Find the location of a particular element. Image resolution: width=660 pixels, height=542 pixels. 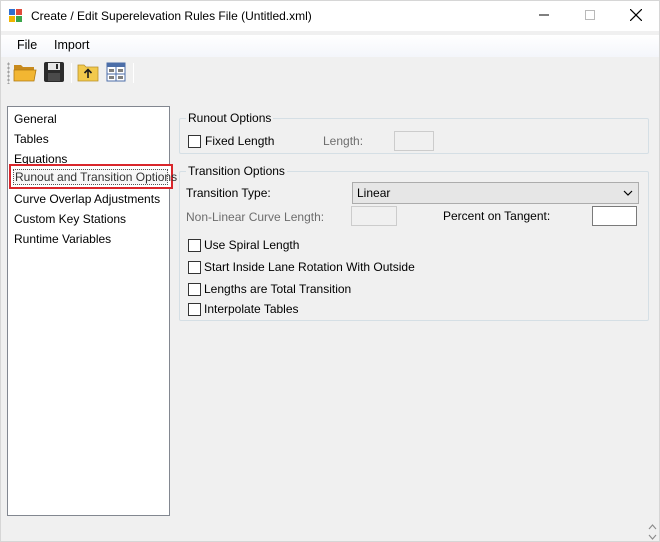

app-icon is located at coordinates (16, 16).